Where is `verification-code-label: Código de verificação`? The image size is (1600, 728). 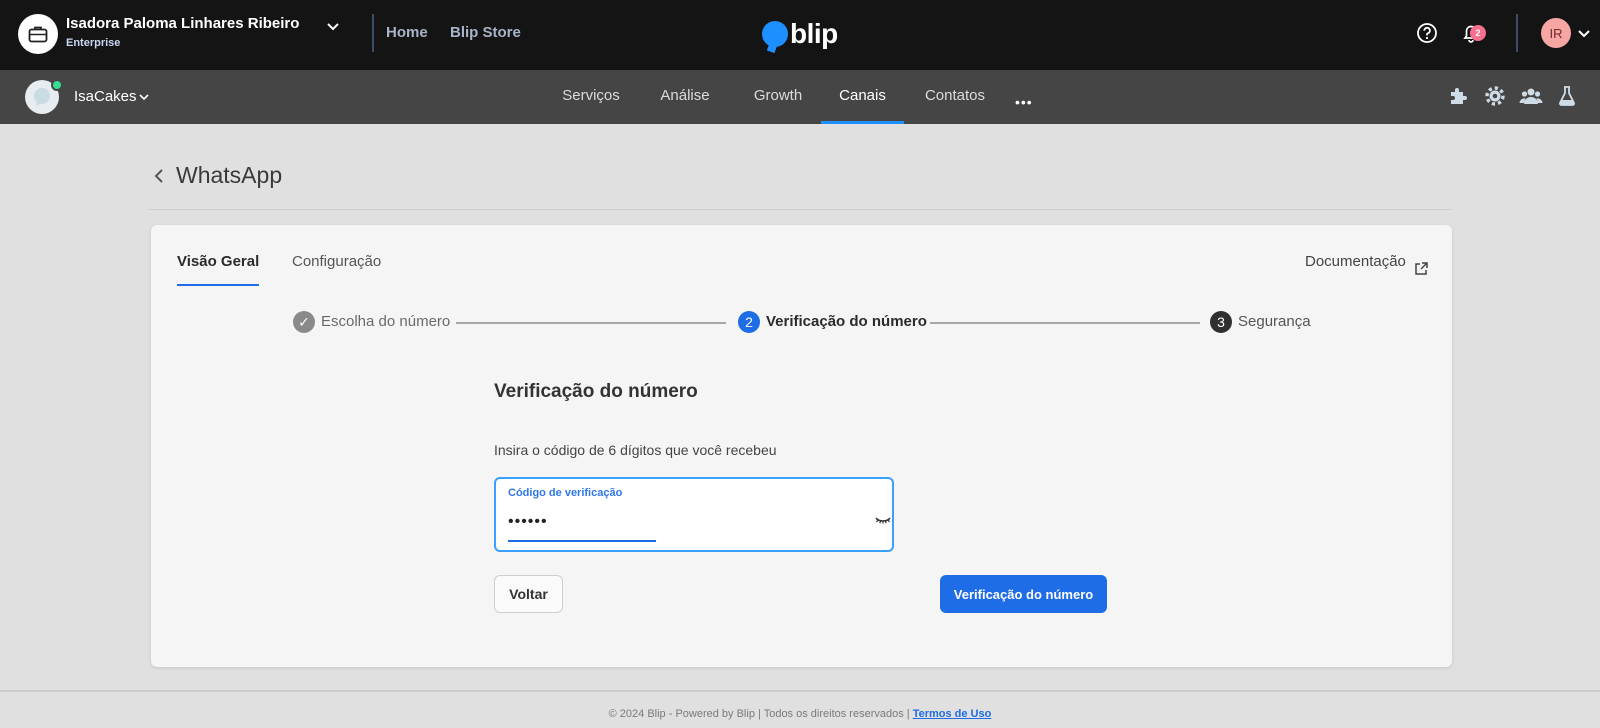
verification-code-label: Código de verificação is located at coordinates (565, 493).